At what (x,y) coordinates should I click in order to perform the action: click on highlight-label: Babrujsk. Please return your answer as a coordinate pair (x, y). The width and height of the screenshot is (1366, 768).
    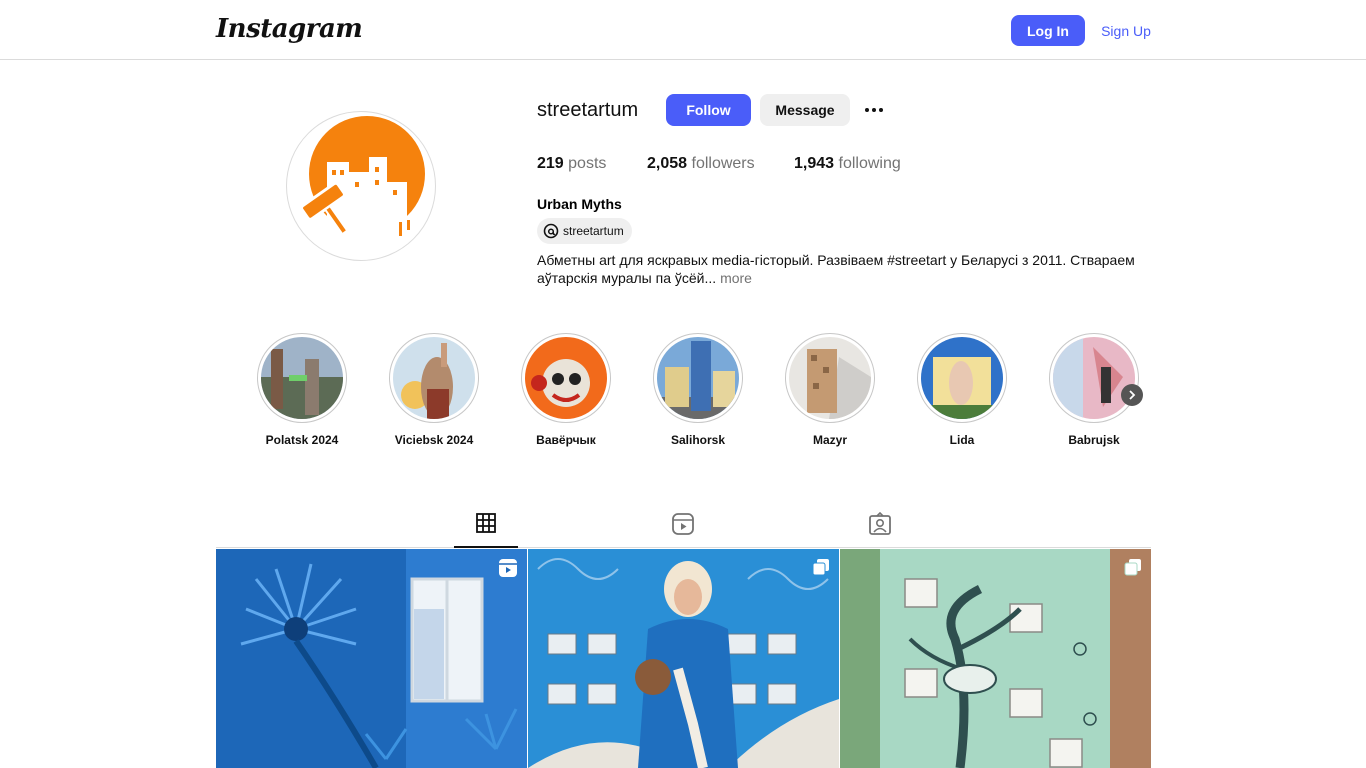
    Looking at the image, I should click on (1094, 440).